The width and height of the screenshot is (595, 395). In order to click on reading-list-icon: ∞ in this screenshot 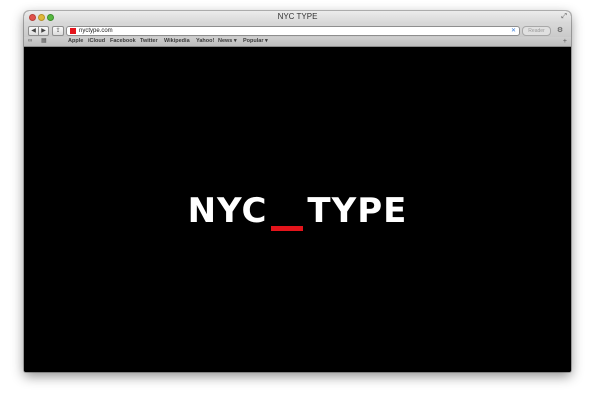, I will do `click(30, 41)`.